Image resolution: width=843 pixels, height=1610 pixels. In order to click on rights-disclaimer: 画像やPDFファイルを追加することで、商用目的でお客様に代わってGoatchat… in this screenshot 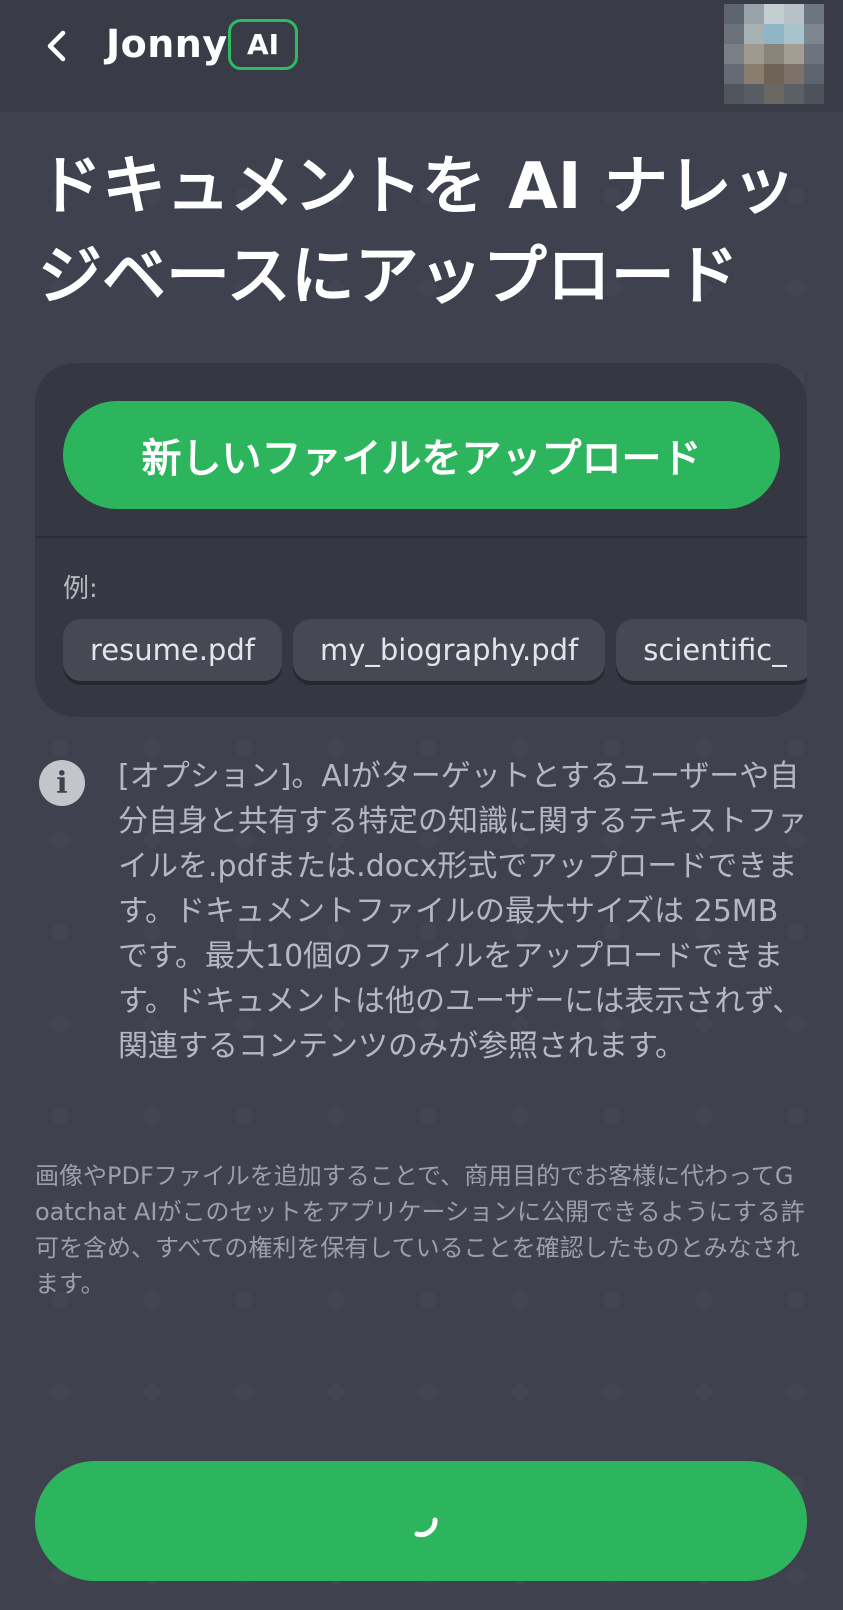, I will do `click(420, 1230)`.